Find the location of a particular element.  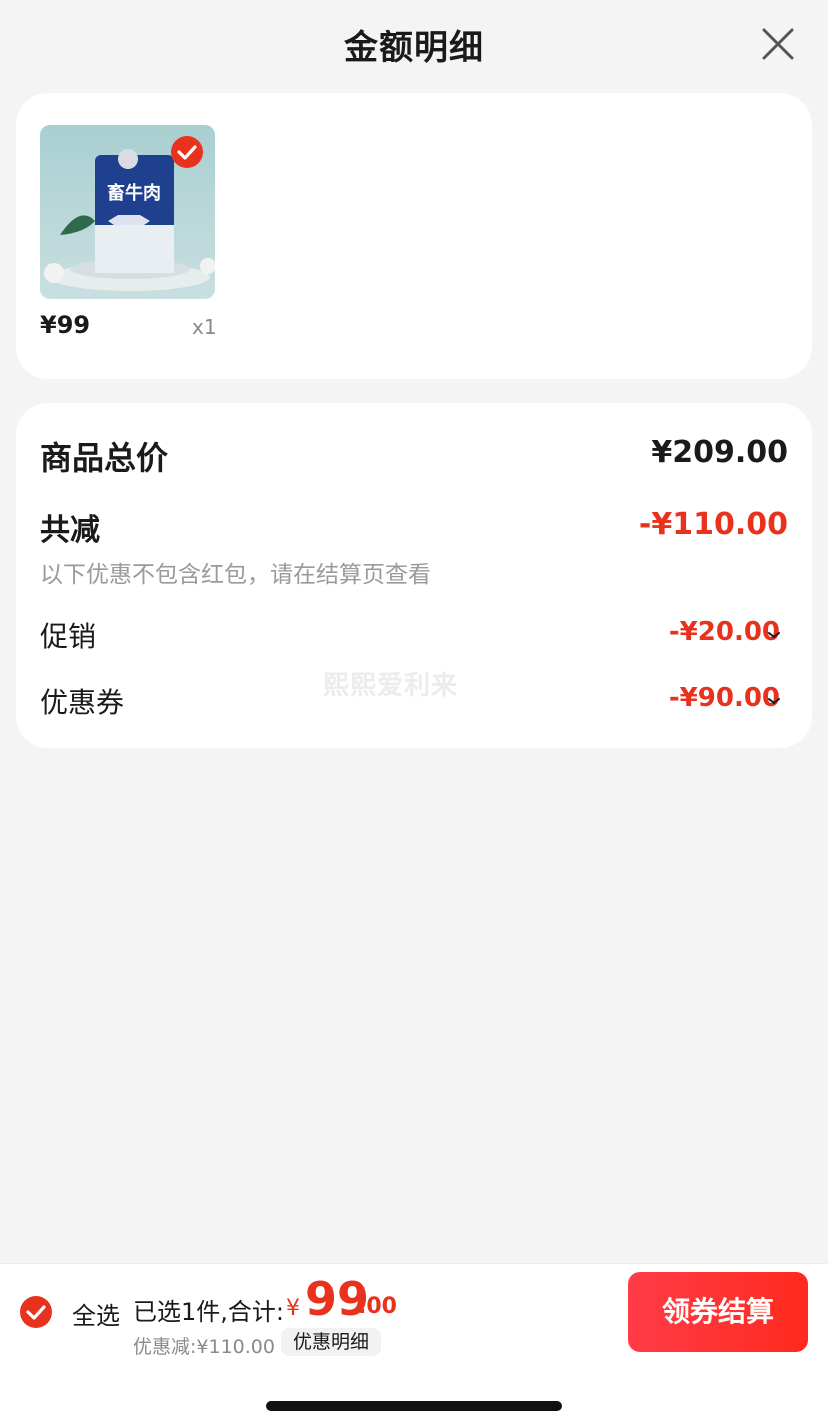

page-title: 金额明细 is located at coordinates (414, 48).